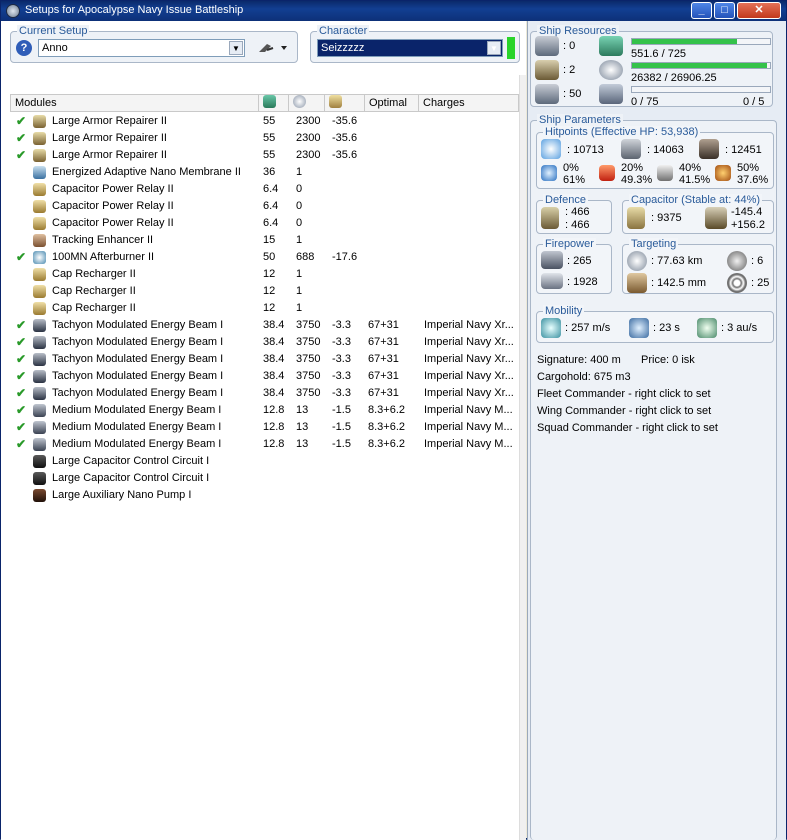  I want to click on character-group: Character Seizzzzz ▼, so click(415, 44).